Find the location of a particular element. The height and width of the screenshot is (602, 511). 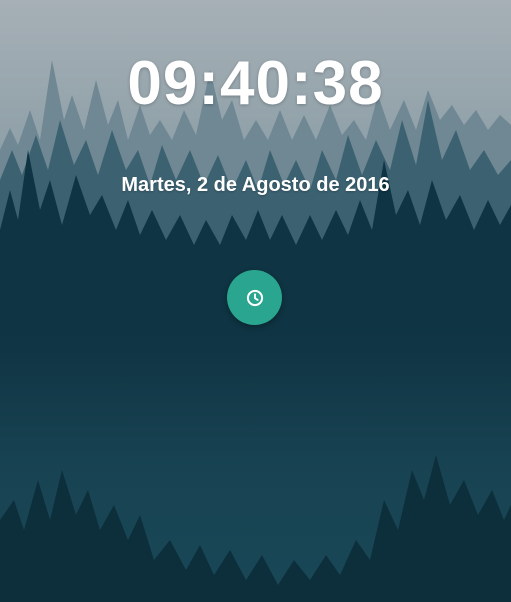

clock-icon is located at coordinates (254, 297).